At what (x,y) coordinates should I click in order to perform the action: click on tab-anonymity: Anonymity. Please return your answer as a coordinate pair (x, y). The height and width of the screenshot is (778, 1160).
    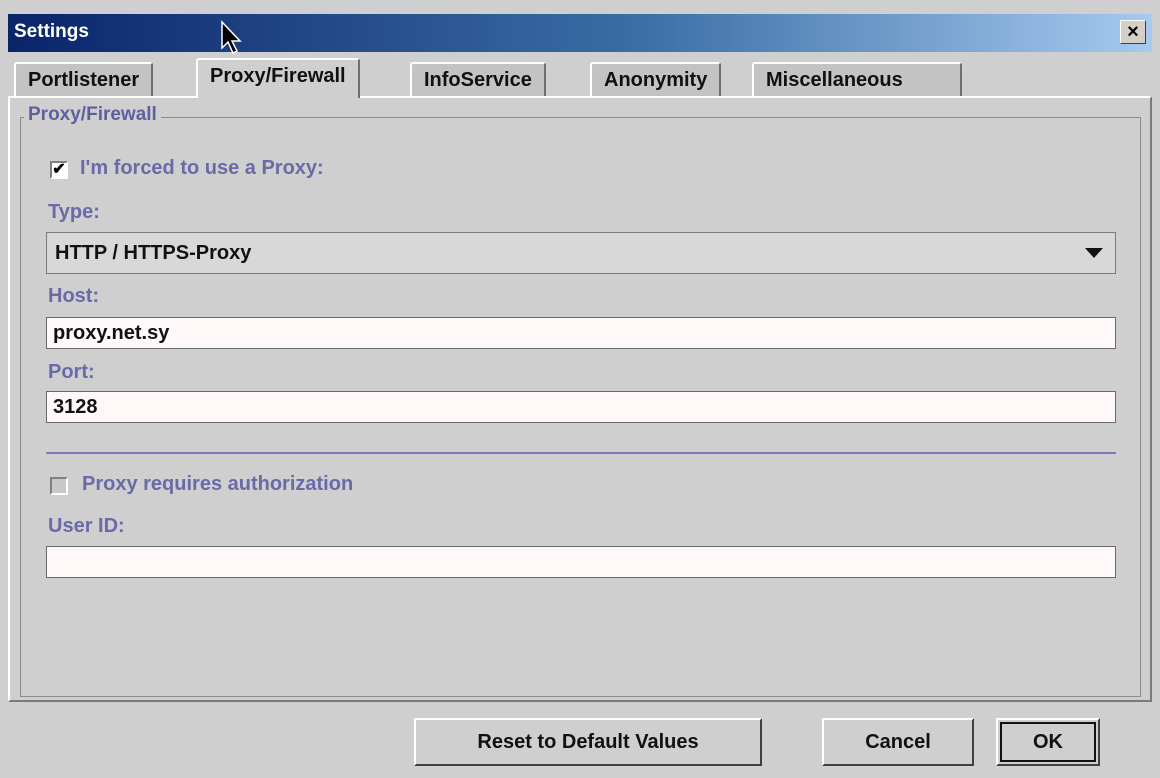
    Looking at the image, I should click on (656, 79).